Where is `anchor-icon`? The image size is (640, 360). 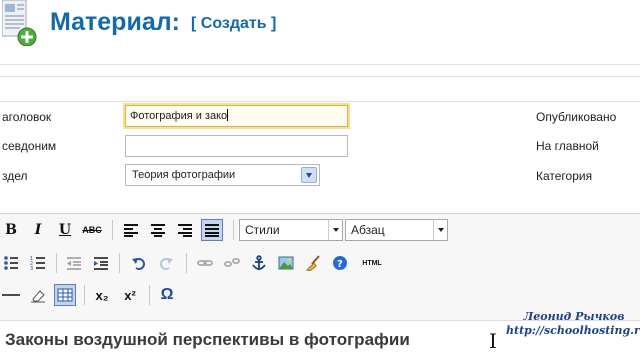 anchor-icon is located at coordinates (259, 262).